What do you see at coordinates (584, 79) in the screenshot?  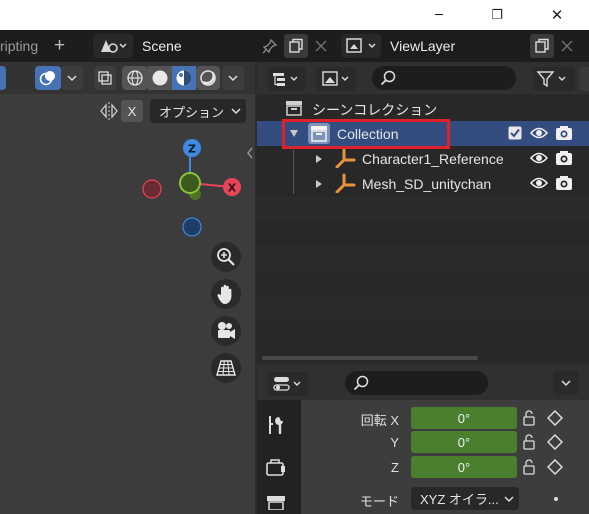 I see `new-collection-button` at bounding box center [584, 79].